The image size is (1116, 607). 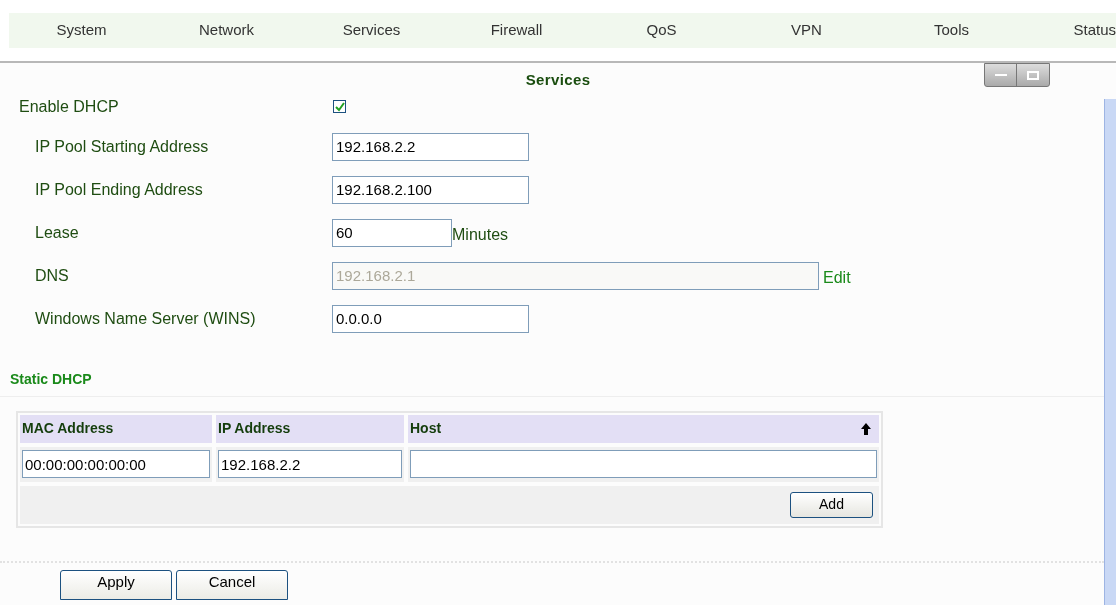 I want to click on nav-item: Services, so click(x=371, y=30).